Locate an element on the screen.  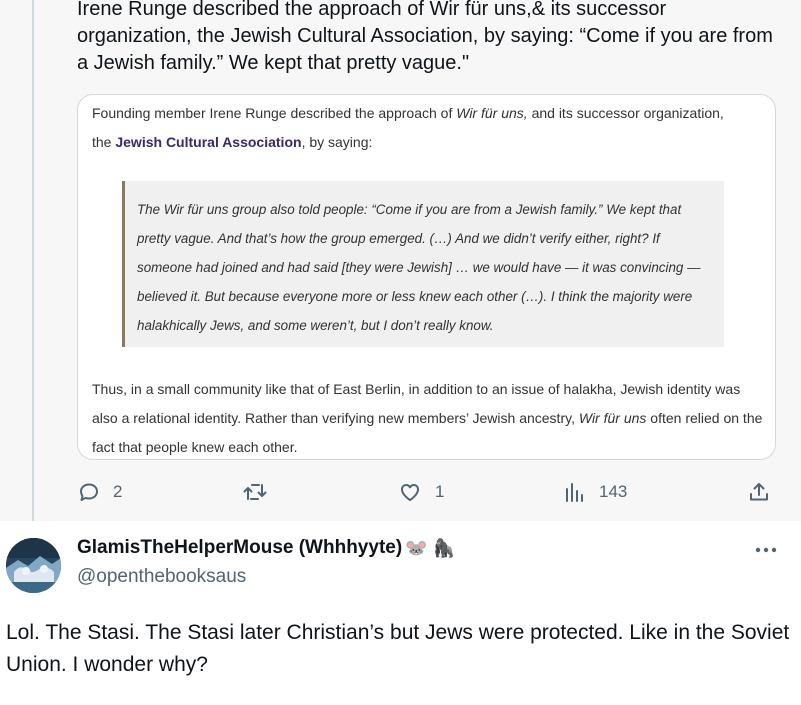
reply-count: 2 is located at coordinates (118, 491).